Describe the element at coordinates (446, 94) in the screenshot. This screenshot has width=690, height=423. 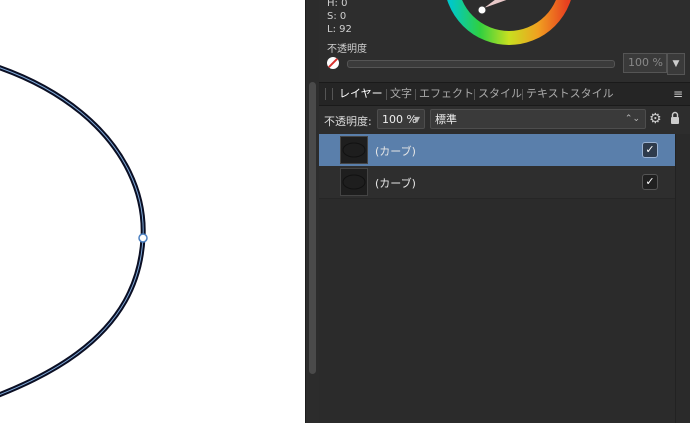
I see `tab-effects: エフェクト` at that location.